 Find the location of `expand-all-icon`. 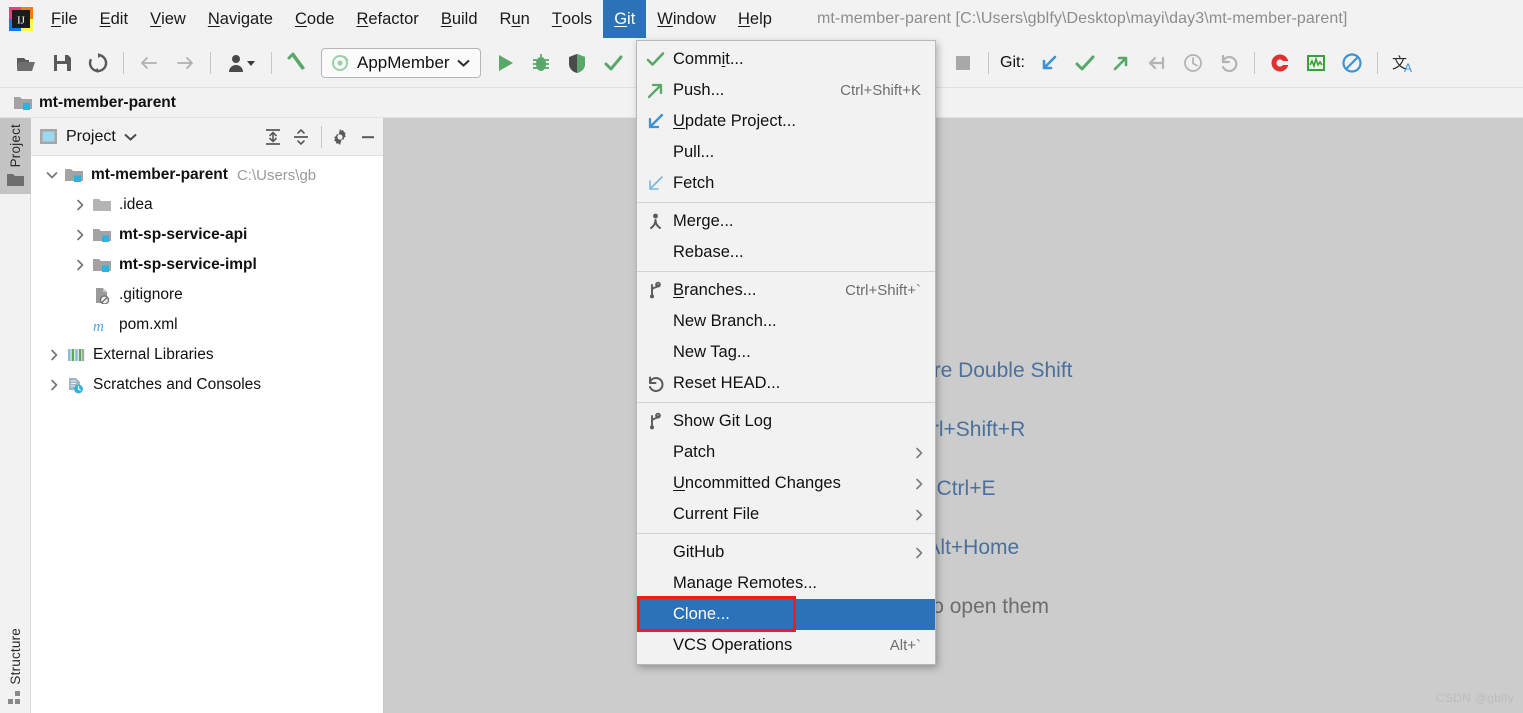

expand-all-icon is located at coordinates (273, 137).